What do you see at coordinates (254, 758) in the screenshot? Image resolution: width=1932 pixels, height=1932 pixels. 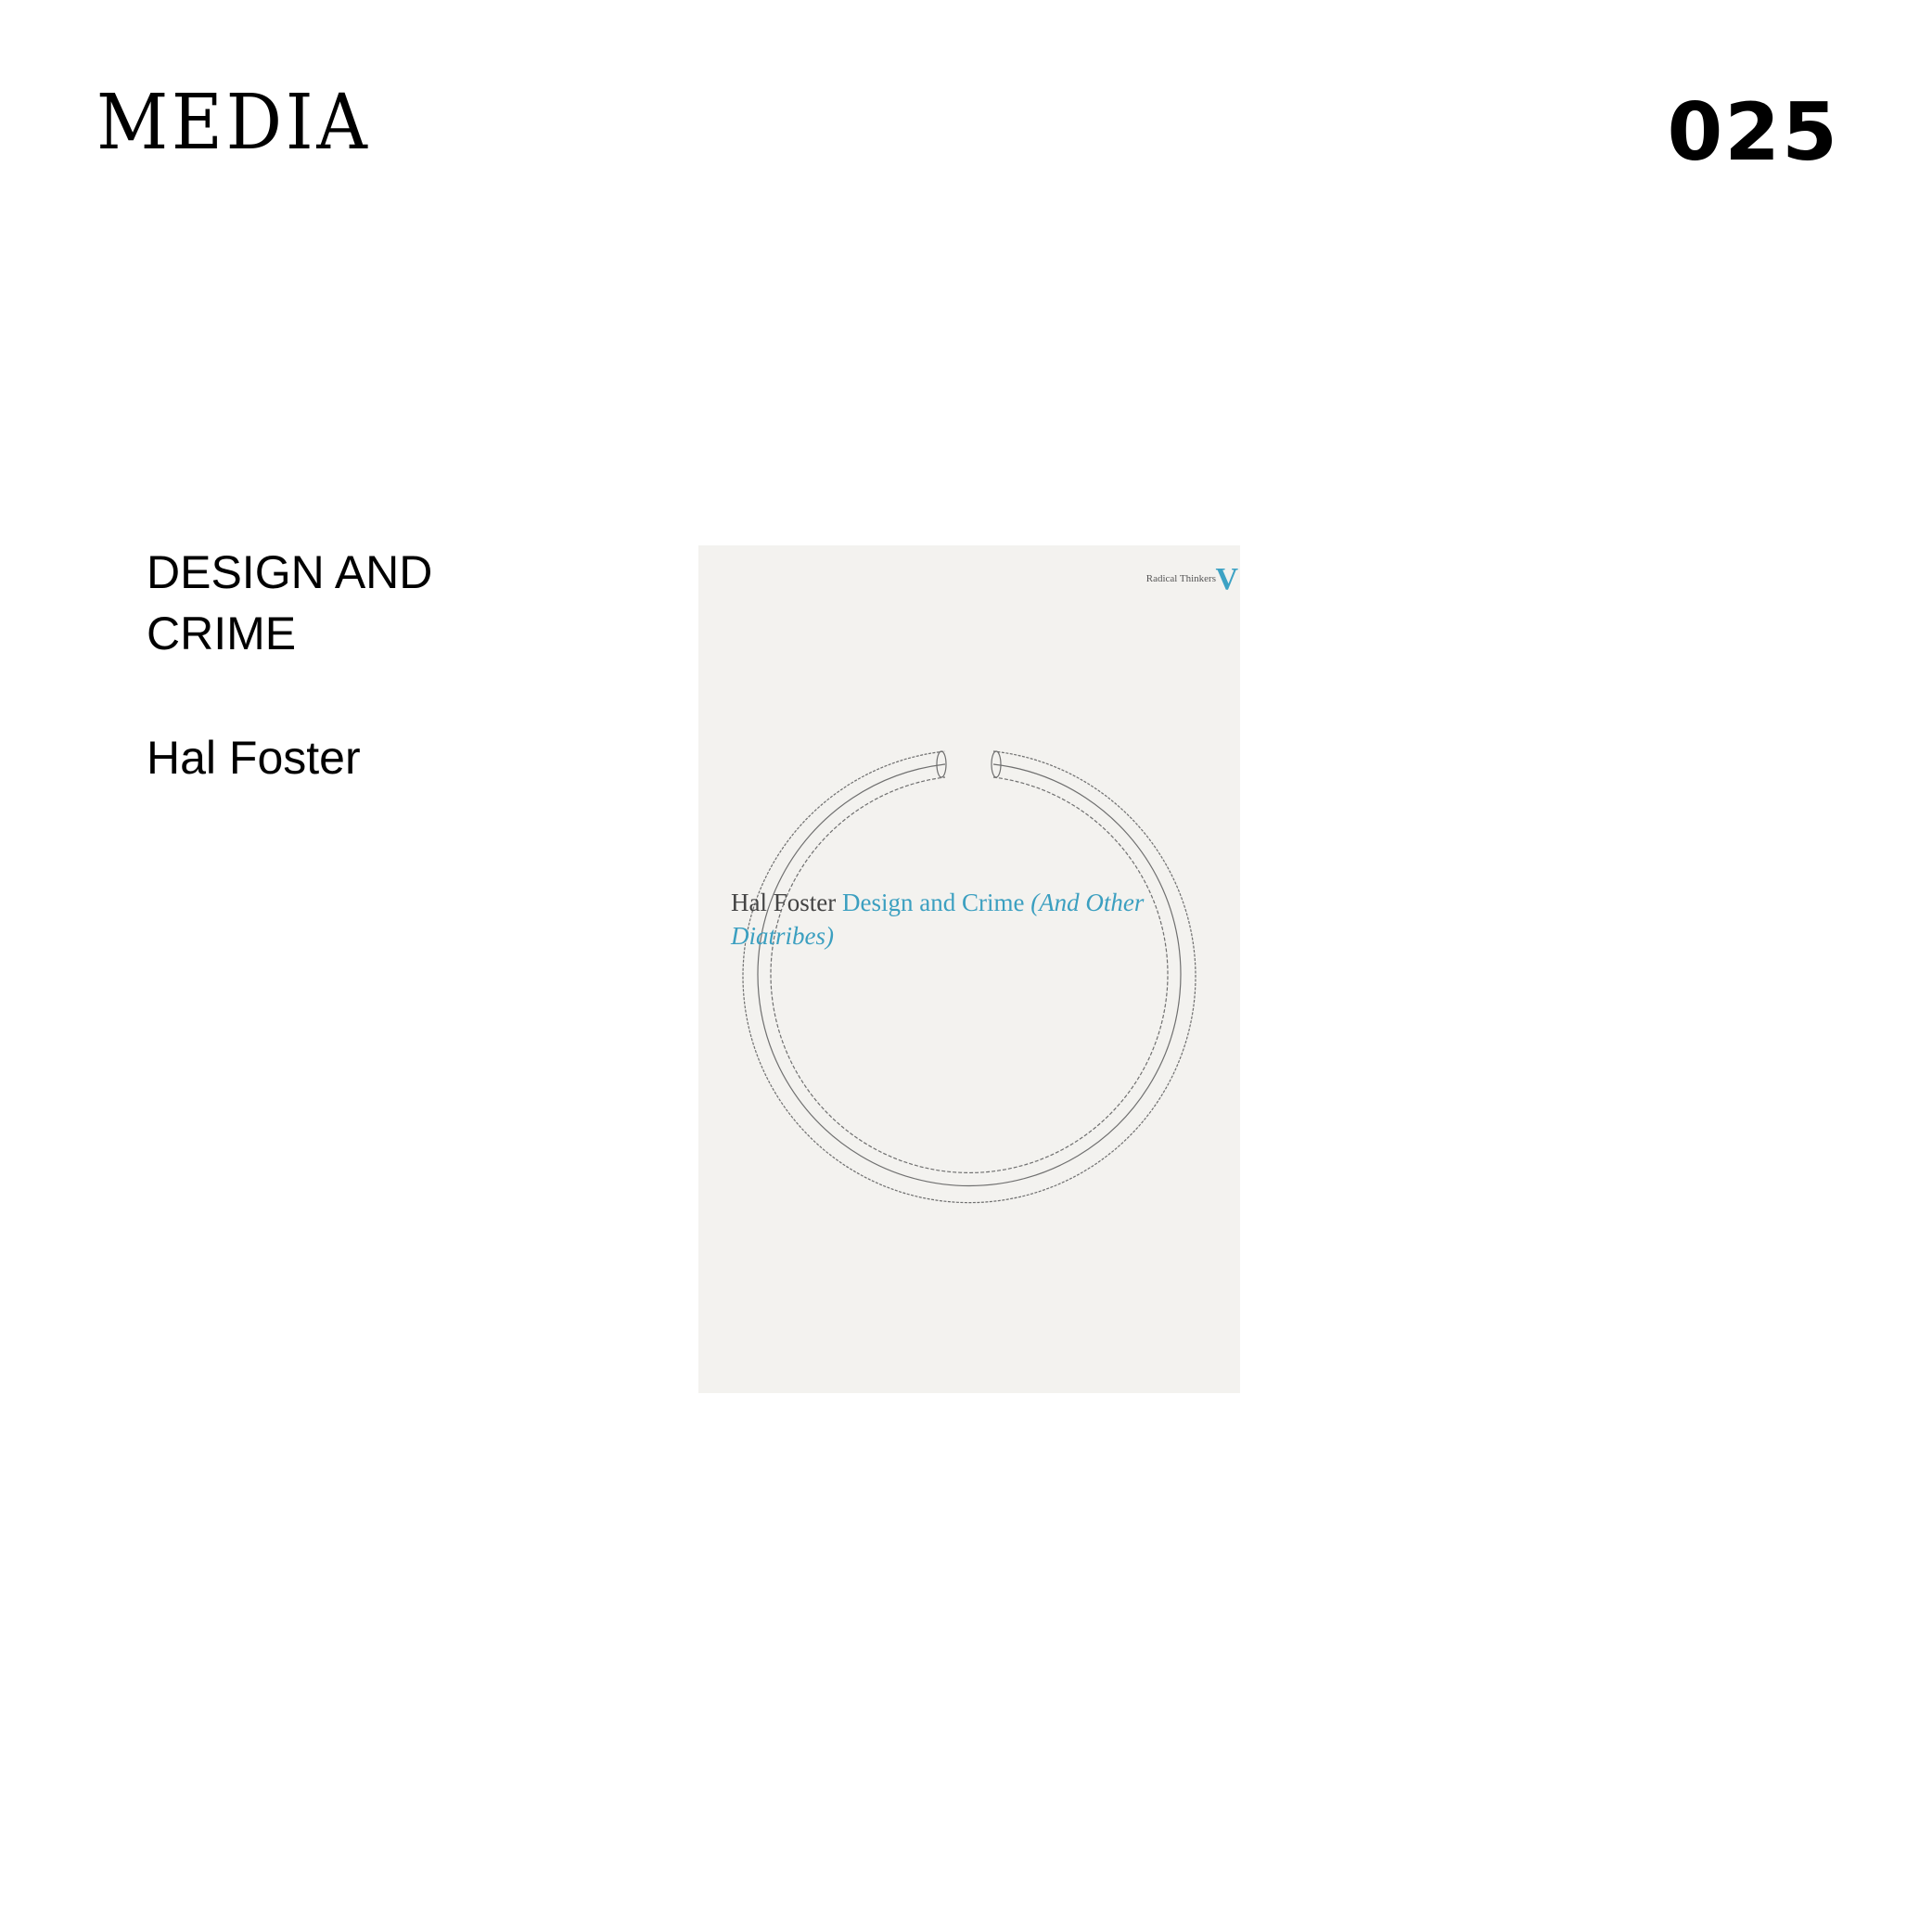 I see `book-author: Hal Foster` at bounding box center [254, 758].